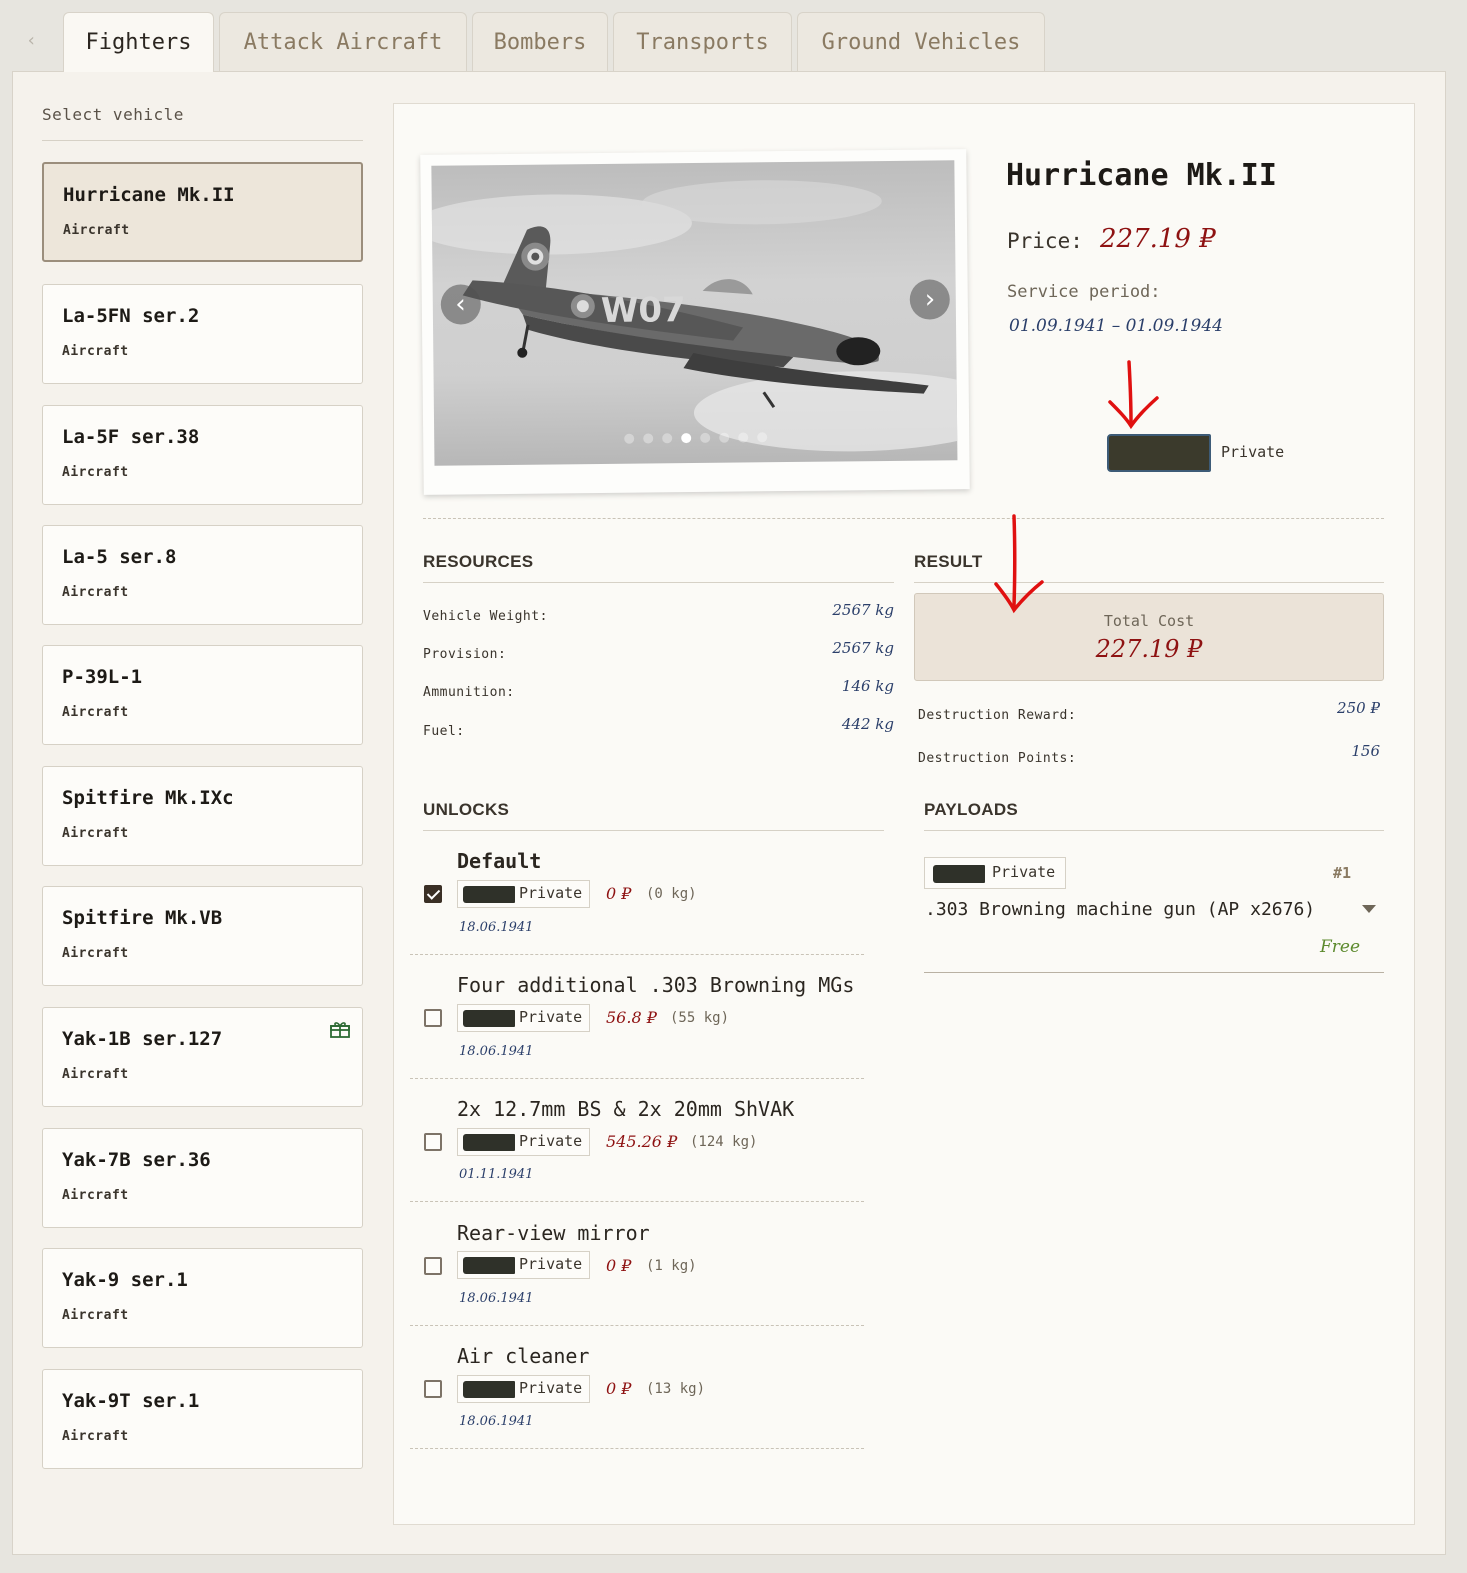  I want to click on vehicle-name: La-5 ser.8, so click(119, 557).